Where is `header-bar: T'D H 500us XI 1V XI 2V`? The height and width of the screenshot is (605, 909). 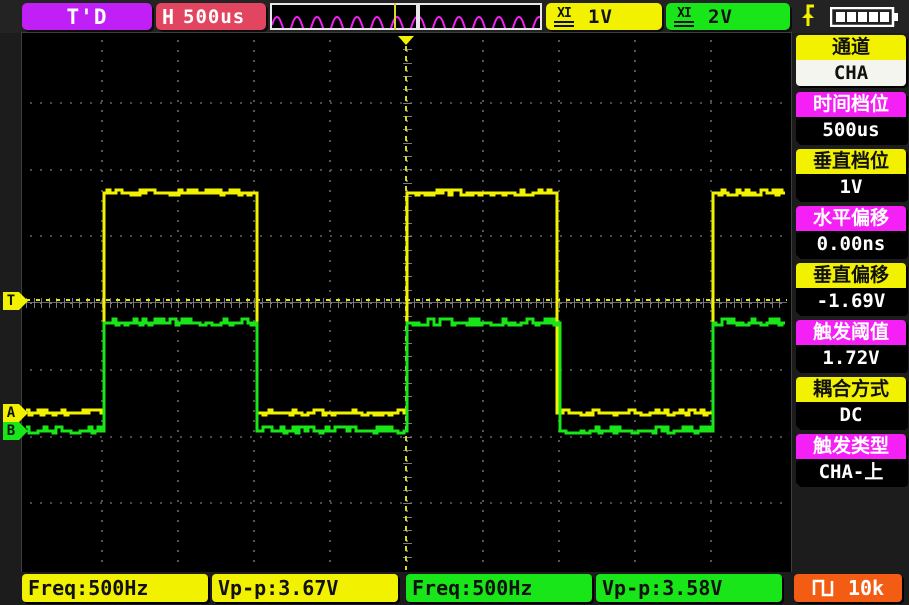 header-bar: T'D H 500us XI 1V XI 2V is located at coordinates (454, 16).